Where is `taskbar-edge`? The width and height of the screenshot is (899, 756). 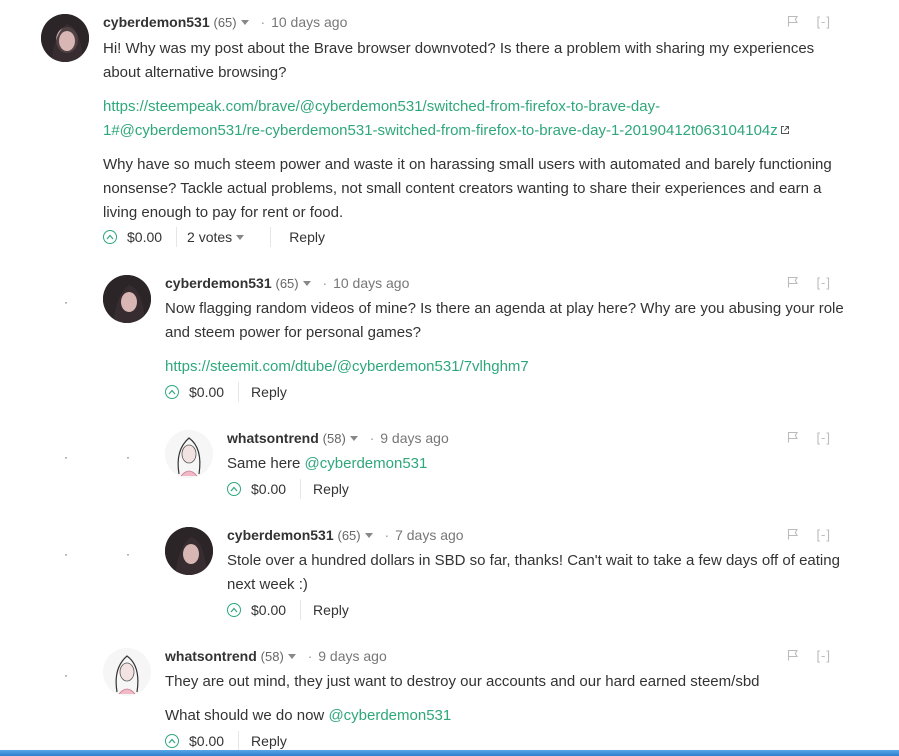
taskbar-edge is located at coordinates (449, 753).